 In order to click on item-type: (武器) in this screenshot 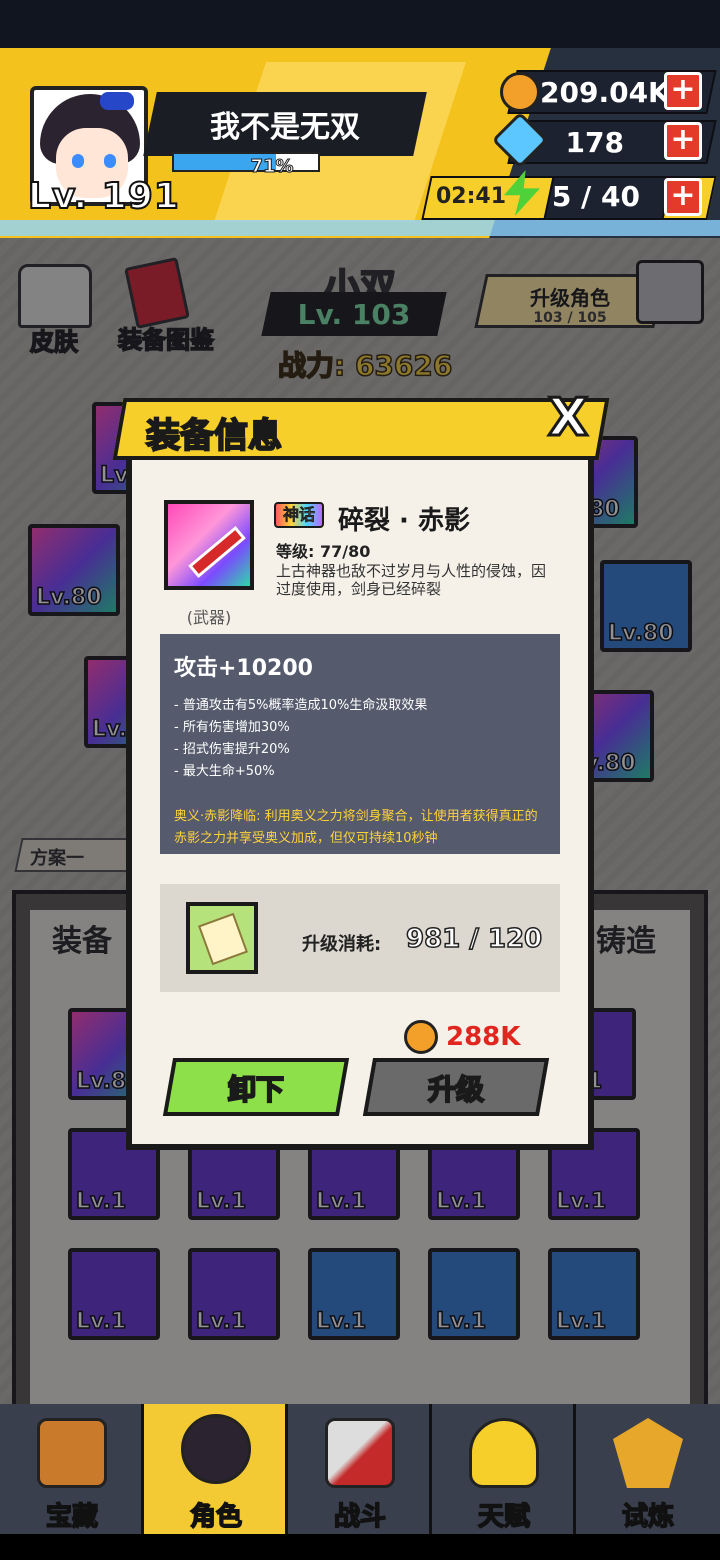, I will do `click(209, 617)`.